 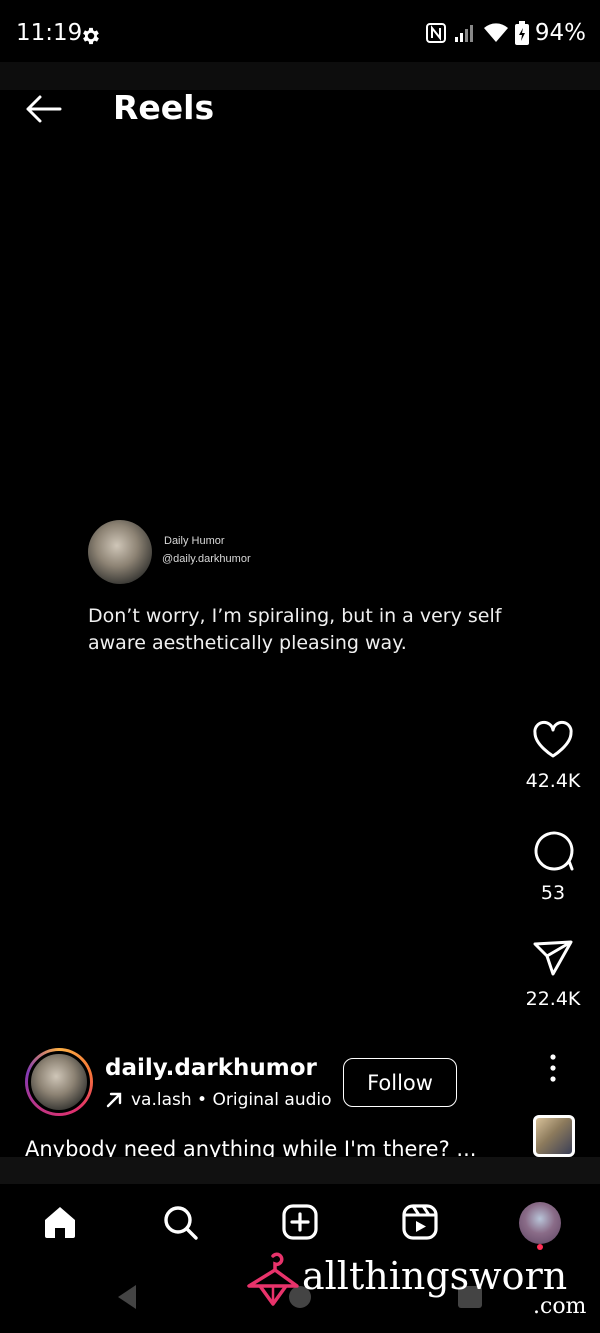 What do you see at coordinates (553, 999) in the screenshot?
I see `share-count: 22.4K` at bounding box center [553, 999].